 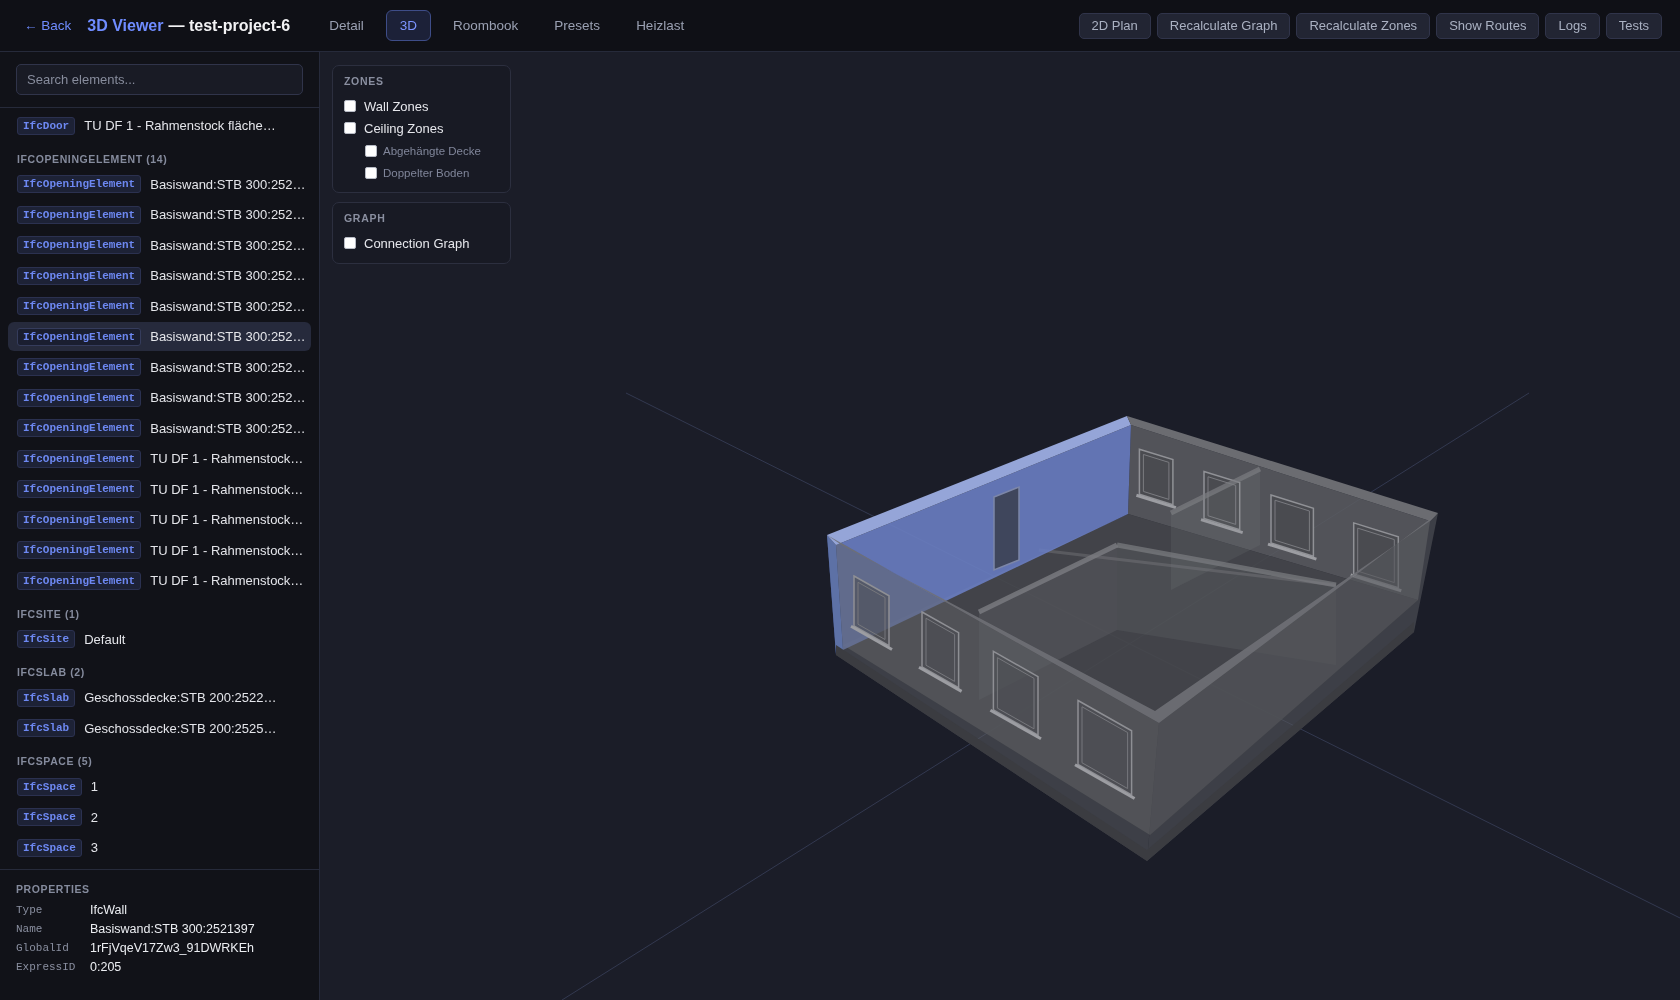 What do you see at coordinates (159, 639) in the screenshot?
I see `element-row: IfcSite Default` at bounding box center [159, 639].